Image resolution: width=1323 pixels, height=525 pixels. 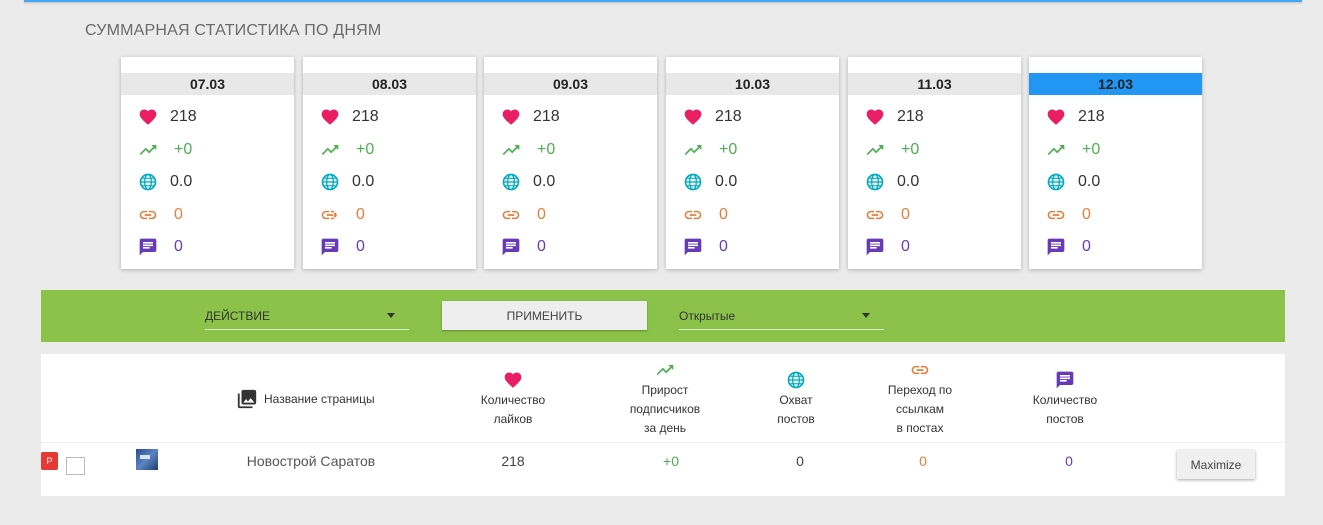 I want to click on apply-button: ПРИМЕНИТЬ, so click(x=544, y=315).